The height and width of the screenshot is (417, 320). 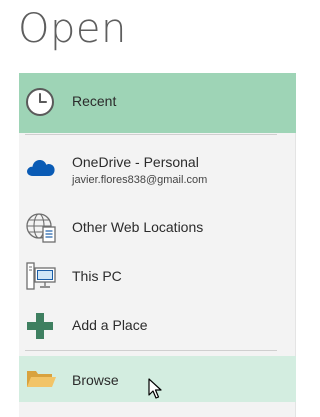 I want to click on location-recent: Recent, so click(x=157, y=103).